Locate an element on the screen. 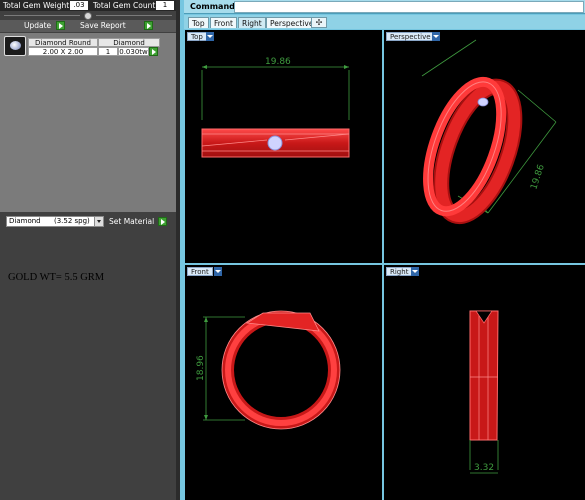 This screenshot has width=585, height=500. right-view-drawing: 3.32 is located at coordinates (484, 392).